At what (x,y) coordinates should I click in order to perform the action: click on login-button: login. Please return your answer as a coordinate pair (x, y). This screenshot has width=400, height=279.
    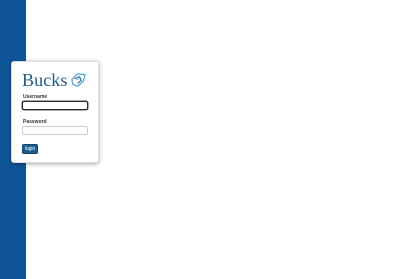
    Looking at the image, I should click on (30, 149).